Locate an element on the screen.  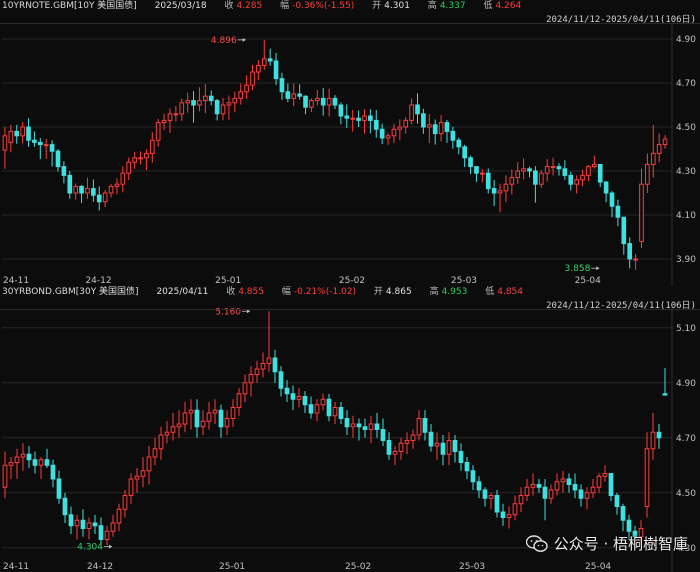
symbol-label: 10YRNOTE.GBM[10Y 美国国债] is located at coordinates (69, 6).